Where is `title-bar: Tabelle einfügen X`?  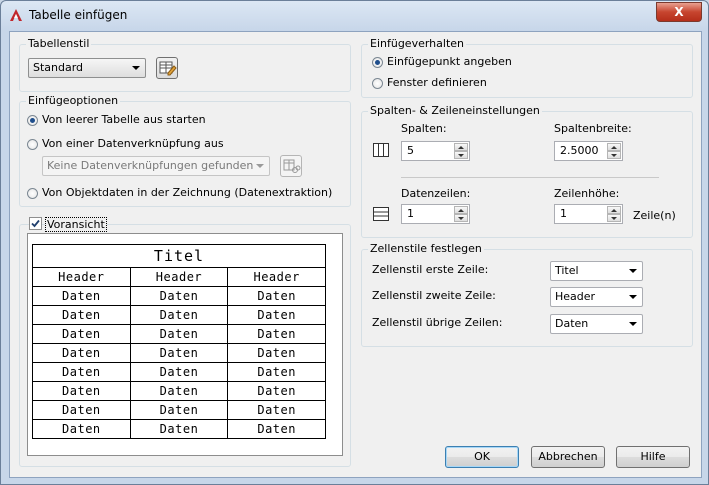 title-bar: Tabelle einfügen X is located at coordinates (354, 16).